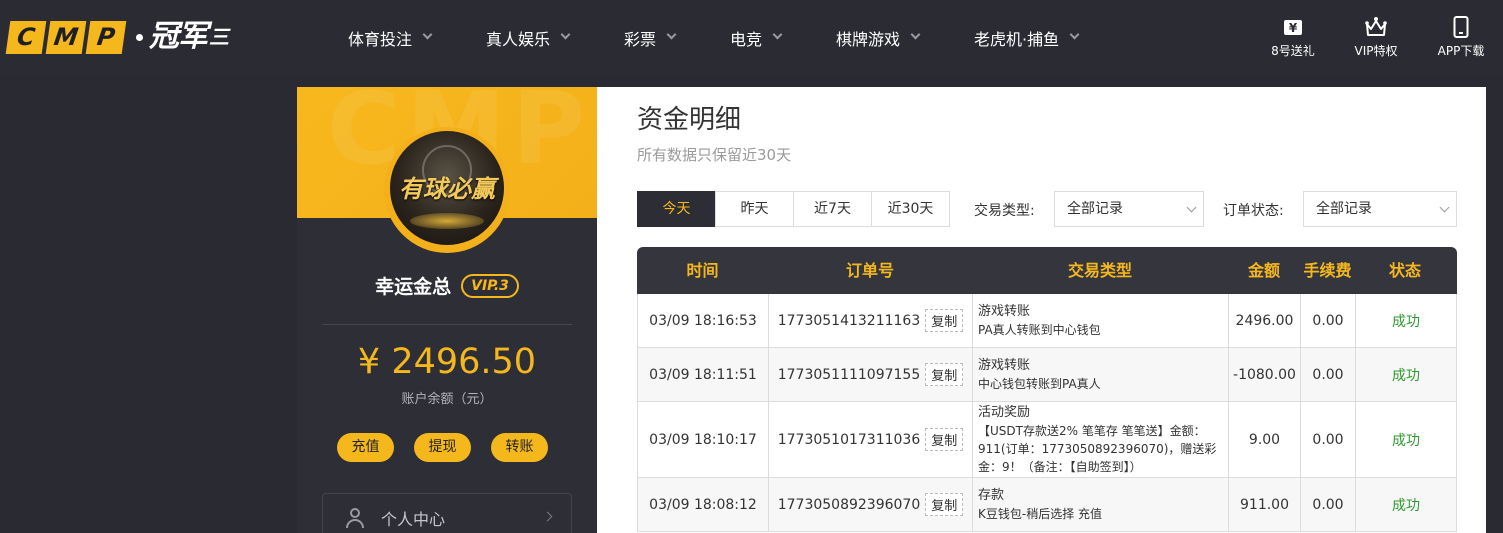 The width and height of the screenshot is (1503, 533). I want to click on nav-item-card-games: 棋牌游戏, so click(878, 37).